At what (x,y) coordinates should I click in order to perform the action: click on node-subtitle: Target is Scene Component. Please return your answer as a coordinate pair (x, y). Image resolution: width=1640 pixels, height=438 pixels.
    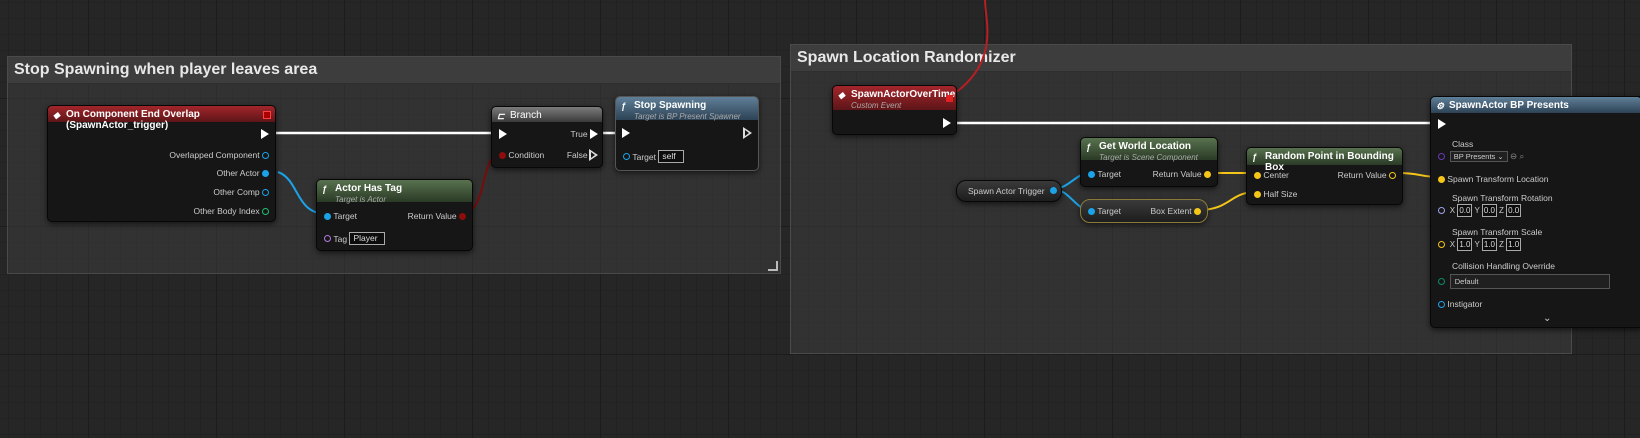
    Looking at the image, I should click on (1148, 157).